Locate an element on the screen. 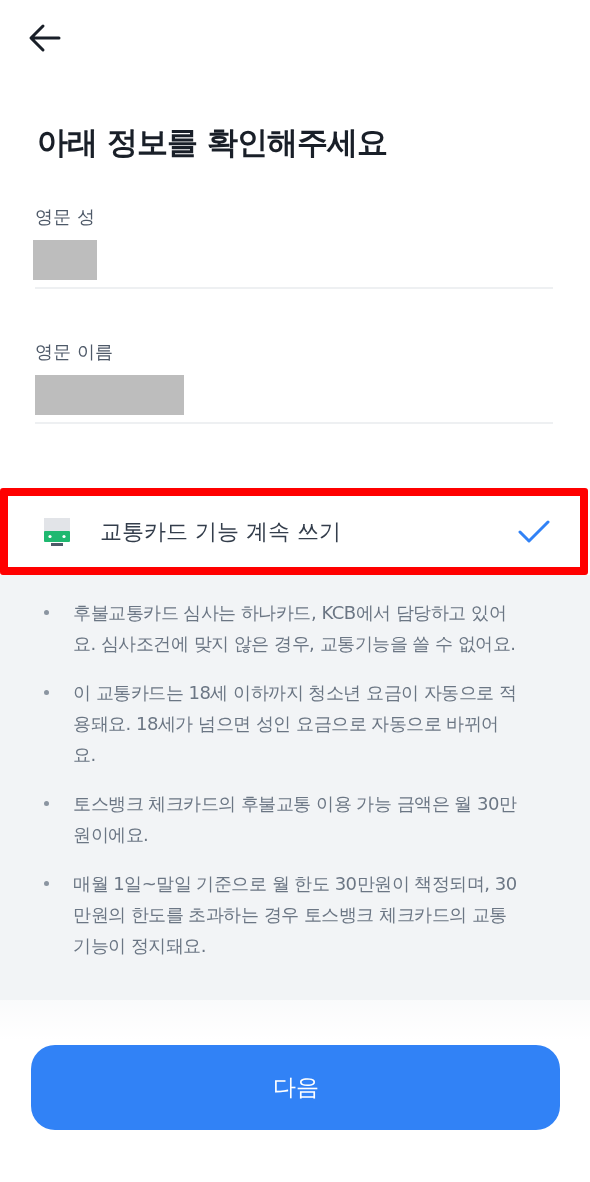  note-text: 매월 1일~말일 기준으로 월 한도 30만원이 책정되며, 30만원의 한도를 초과하는 경우 토스뱅크 체크카드의 교통 기능이 정지돼요. is located at coordinates (295, 915).